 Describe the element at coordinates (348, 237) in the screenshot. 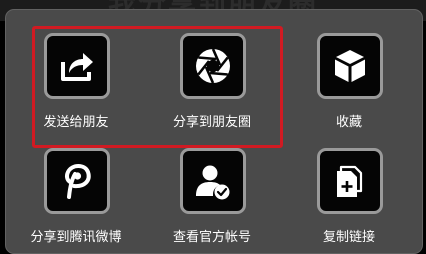

I see `menu-item-label: 复制链接` at that location.